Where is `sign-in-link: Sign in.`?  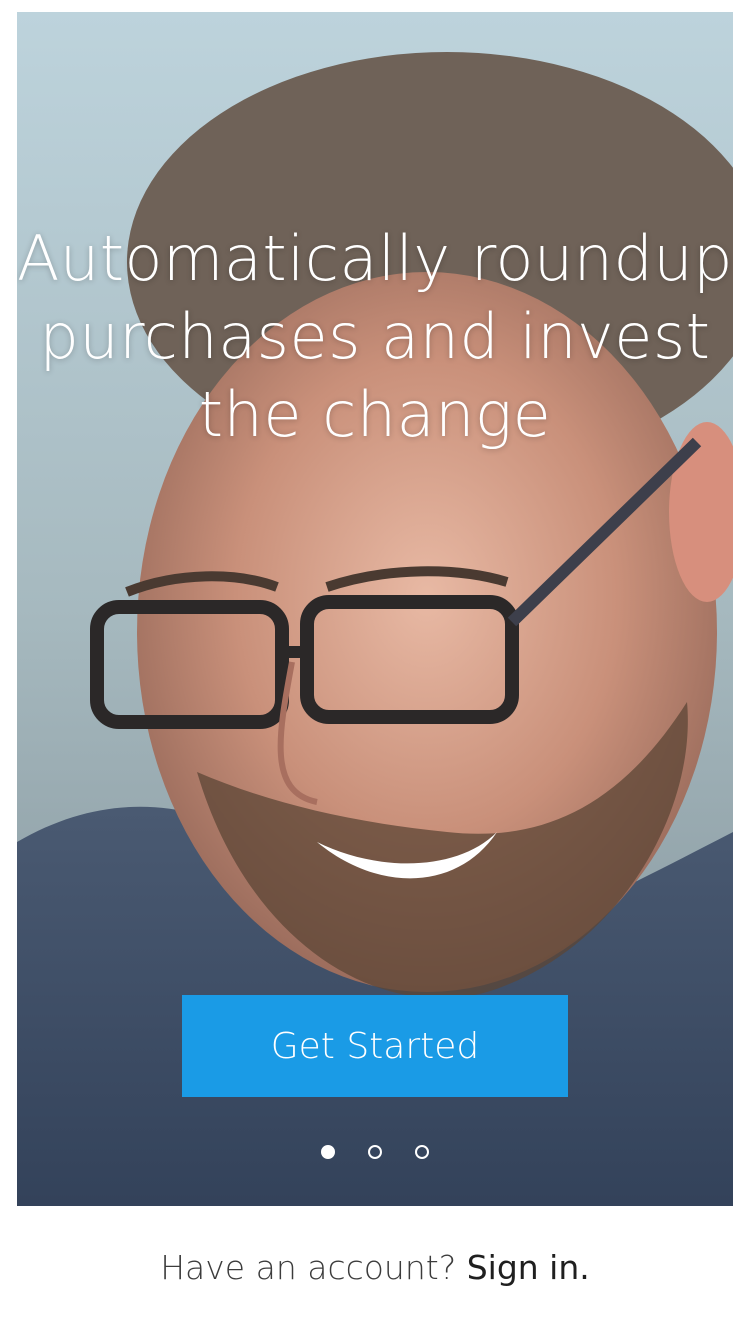 sign-in-link: Sign in. is located at coordinates (528, 1267).